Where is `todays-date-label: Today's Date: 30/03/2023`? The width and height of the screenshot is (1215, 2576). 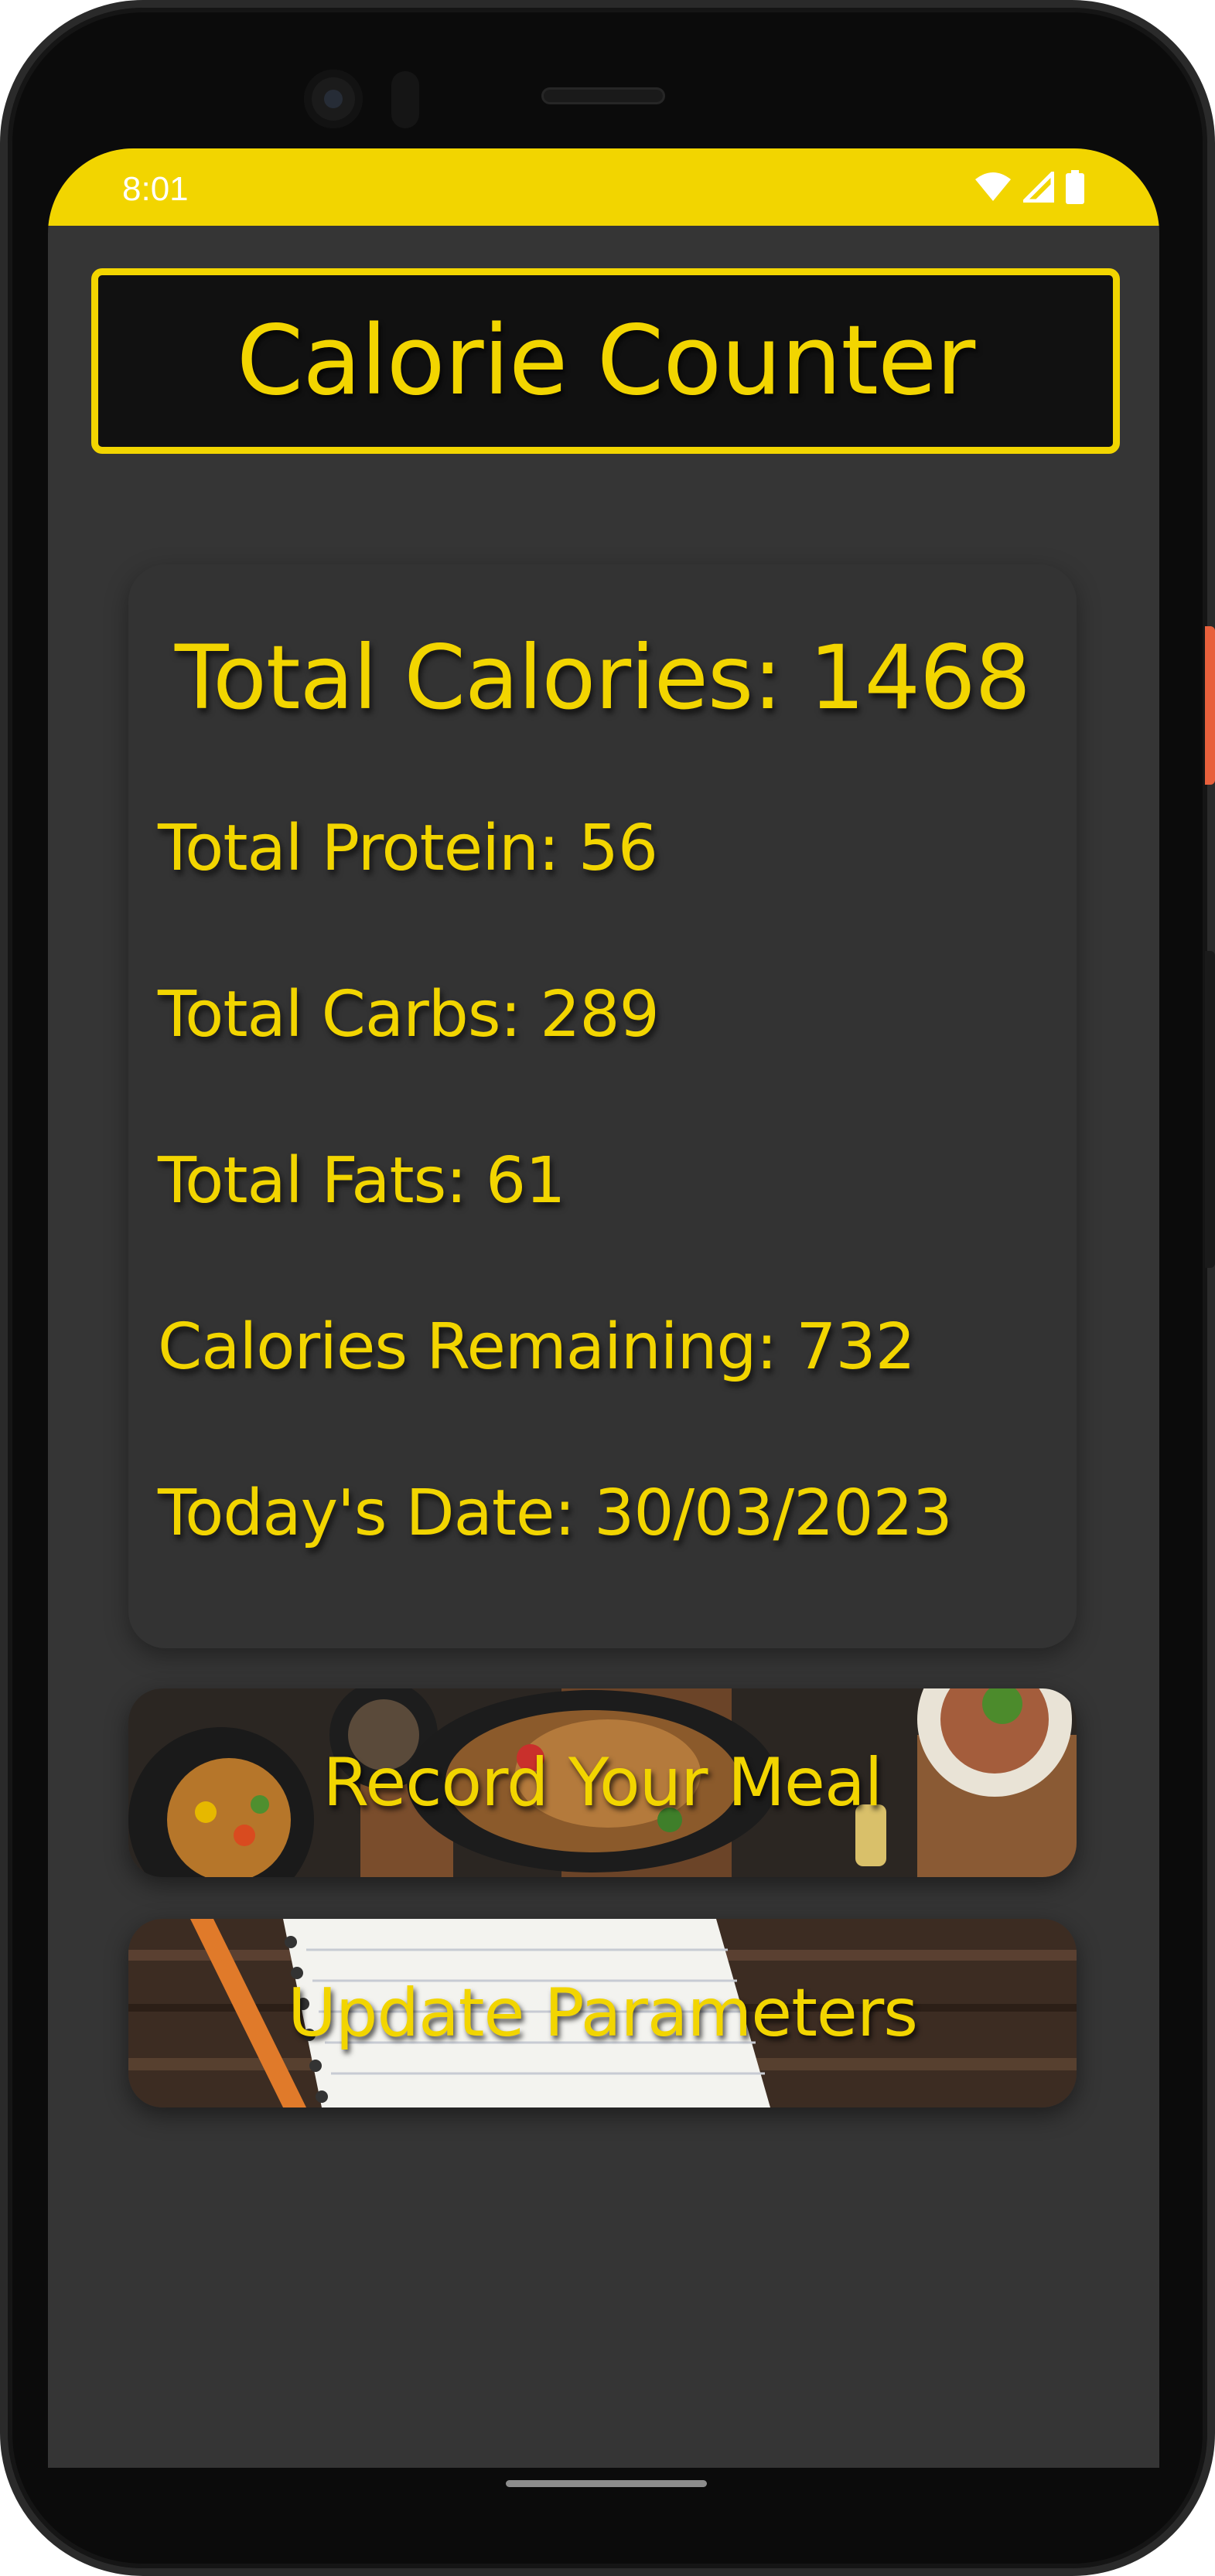 todays-date-label: Today's Date: 30/03/2023 is located at coordinates (555, 1513).